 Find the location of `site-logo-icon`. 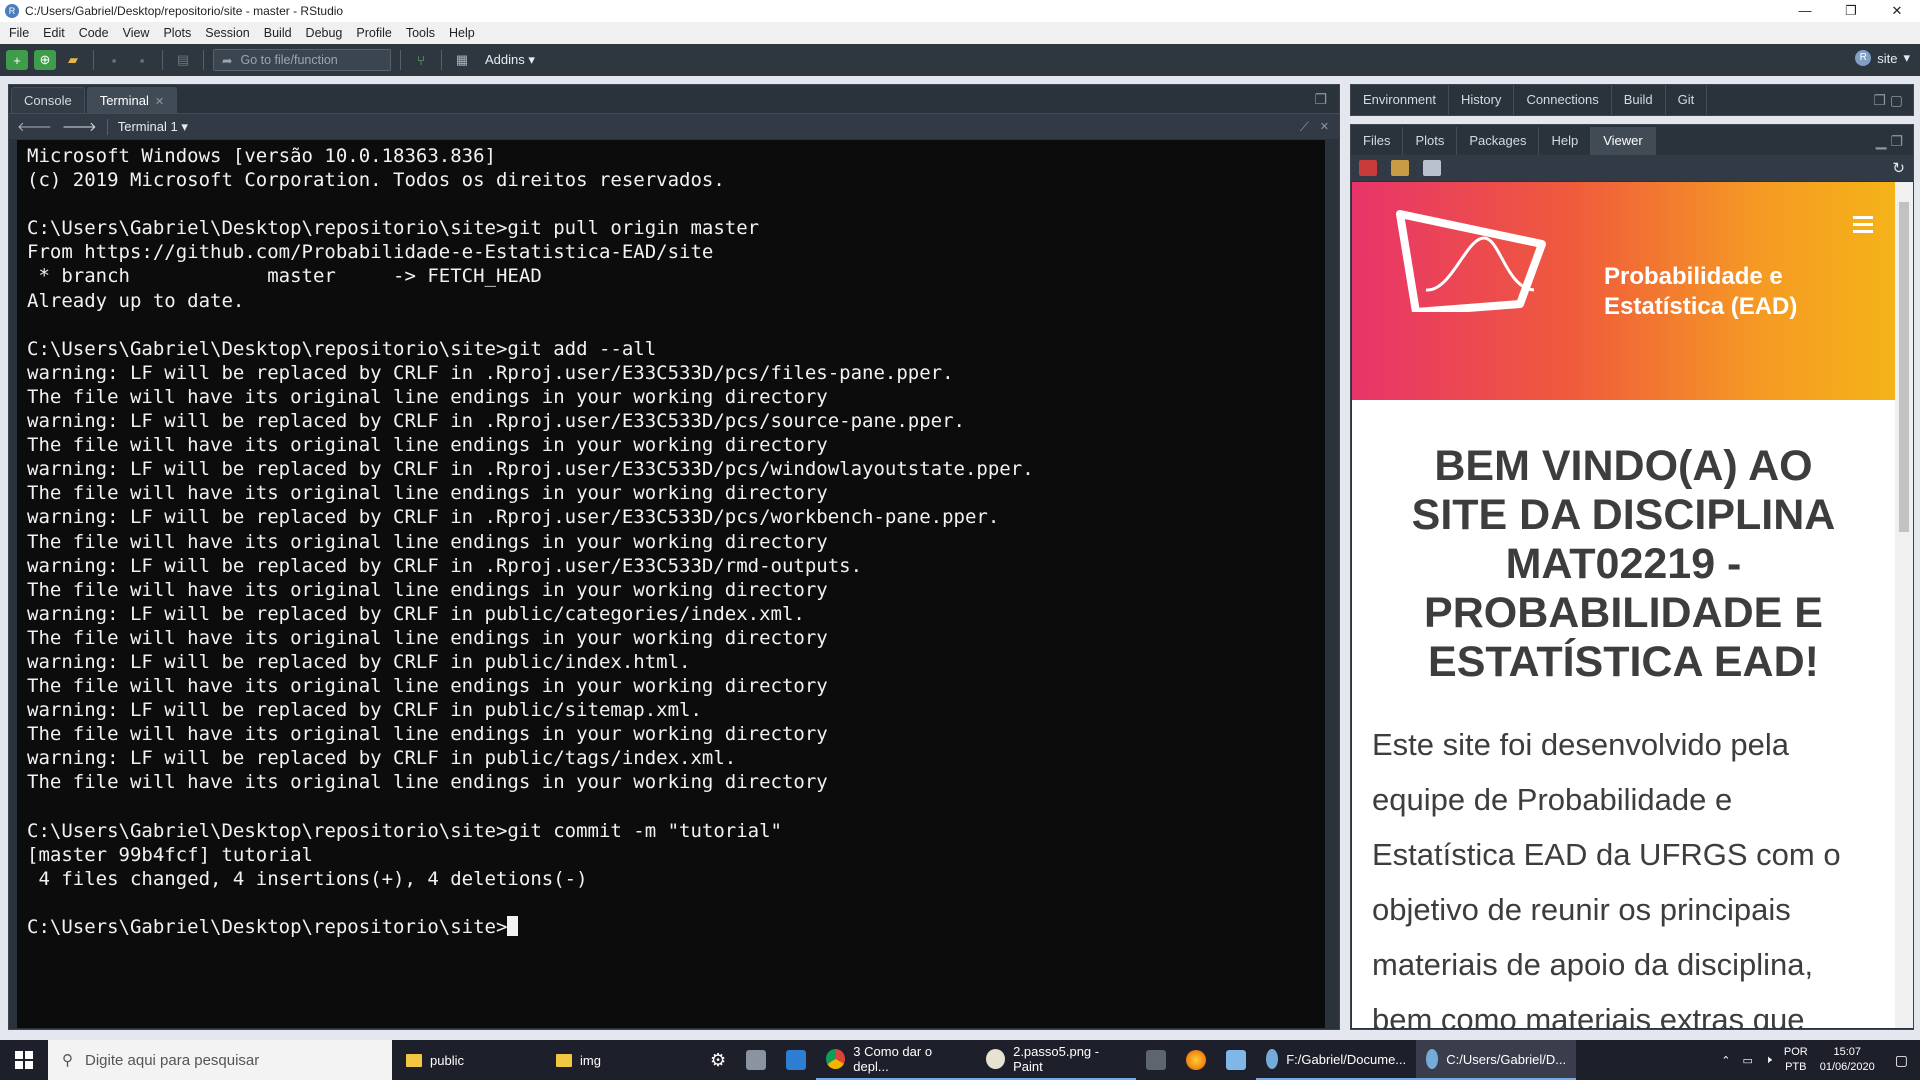

site-logo-icon is located at coordinates (1471, 260).